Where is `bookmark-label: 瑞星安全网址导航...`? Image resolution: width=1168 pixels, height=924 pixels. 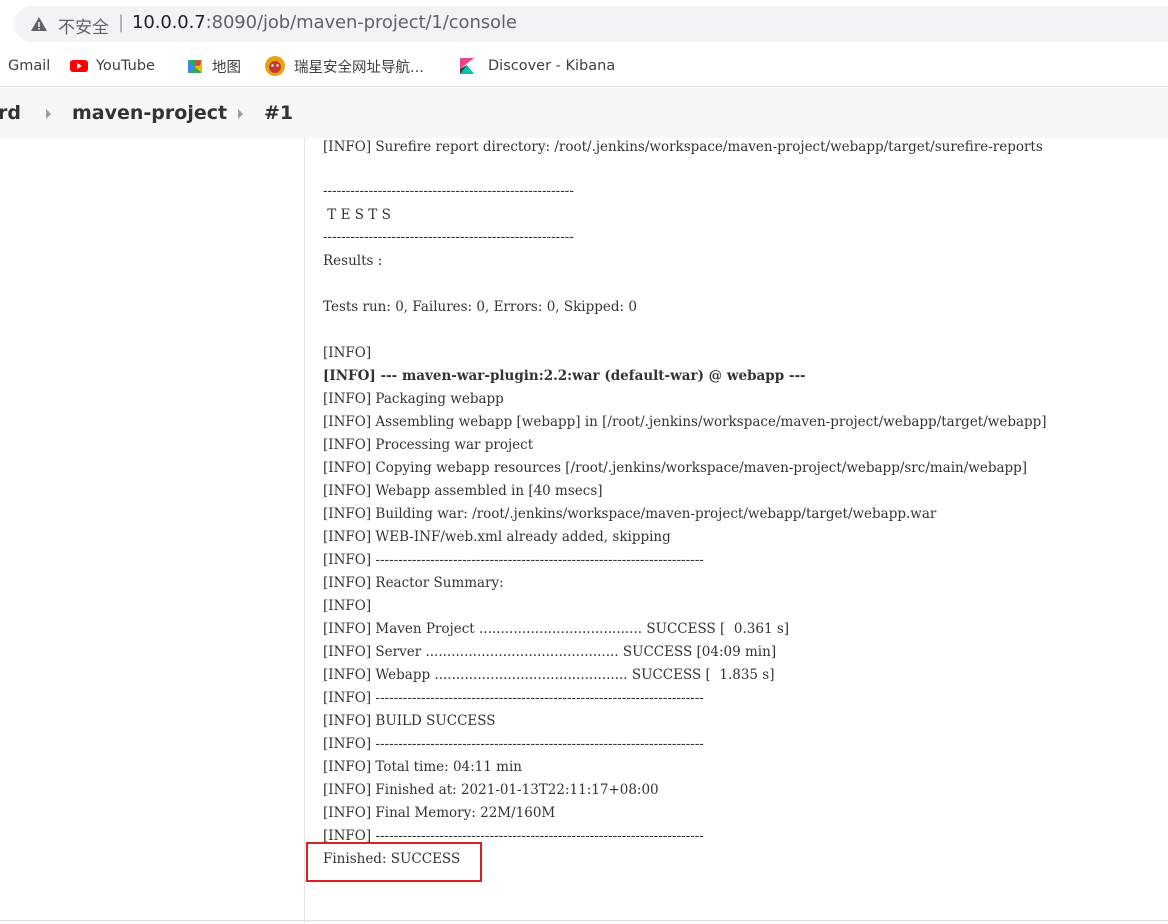 bookmark-label: 瑞星安全网址导航... is located at coordinates (359, 67).